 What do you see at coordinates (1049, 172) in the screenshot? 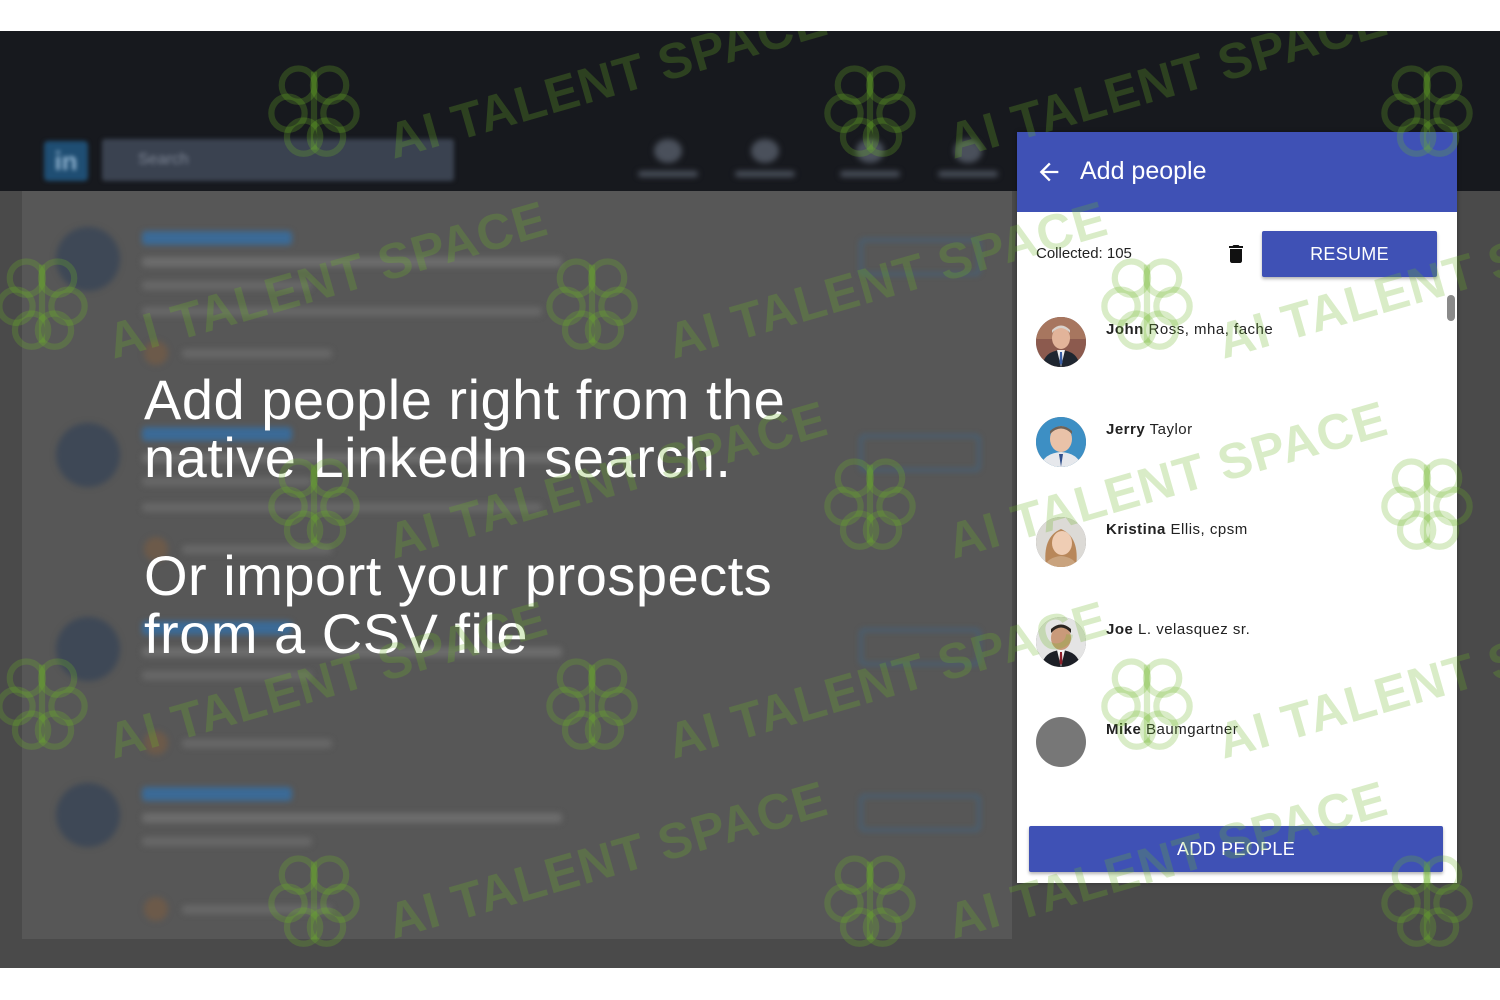
I see `arrow-left-icon` at bounding box center [1049, 172].